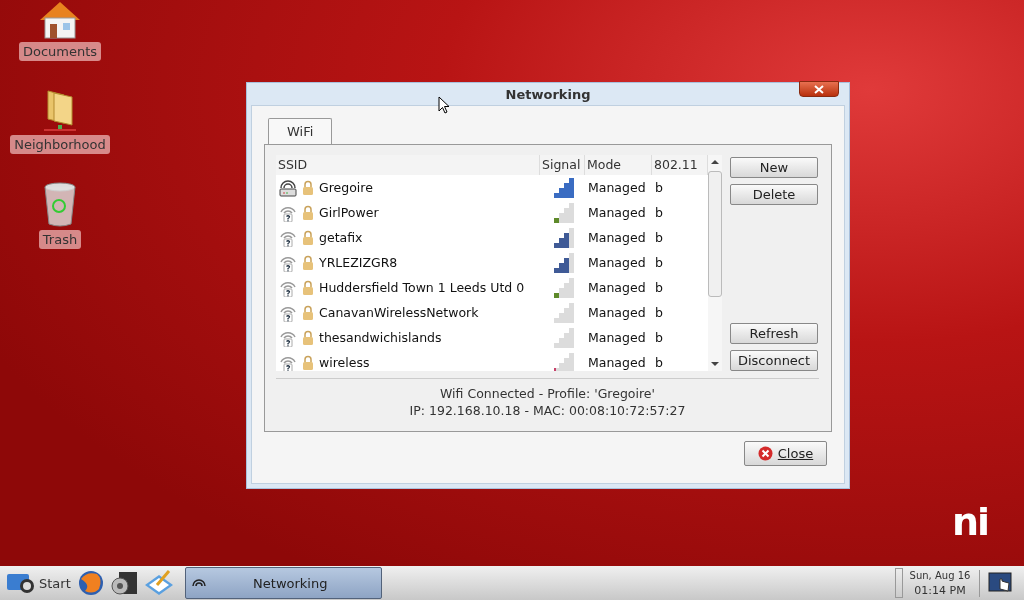  What do you see at coordinates (940, 590) in the screenshot?
I see `clock-text: 01:14 PM` at bounding box center [940, 590].